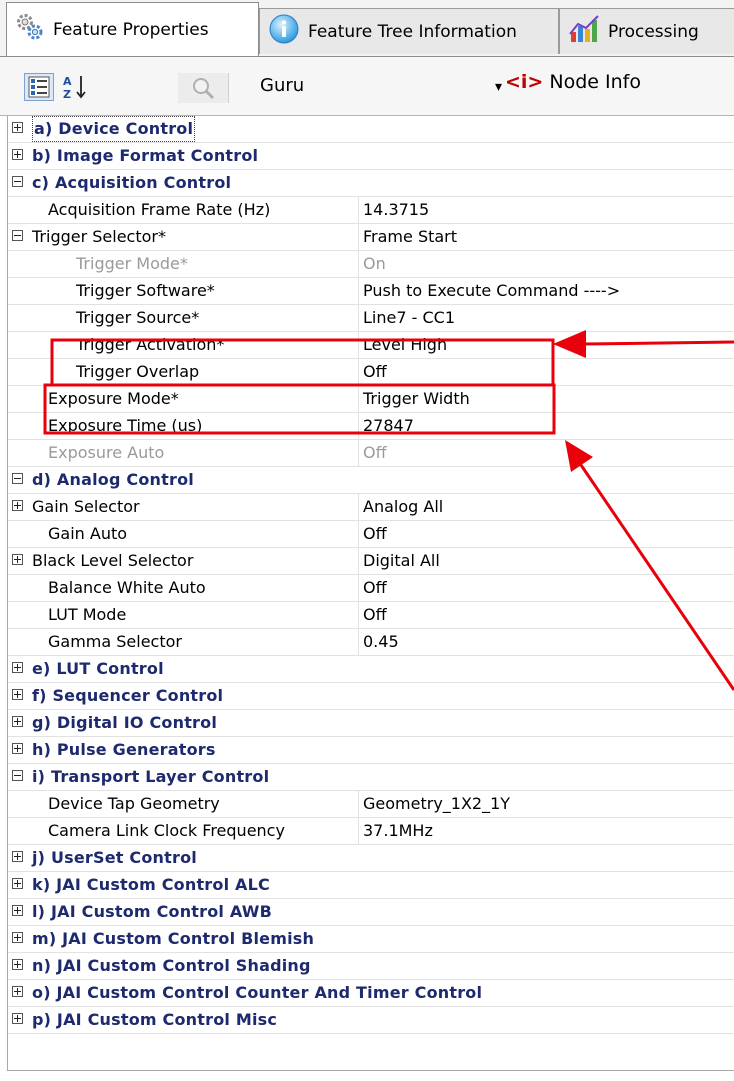 The width and height of the screenshot is (734, 1081). Describe the element at coordinates (371, 264) in the screenshot. I see `property-row: Trigger Mode* On` at that location.